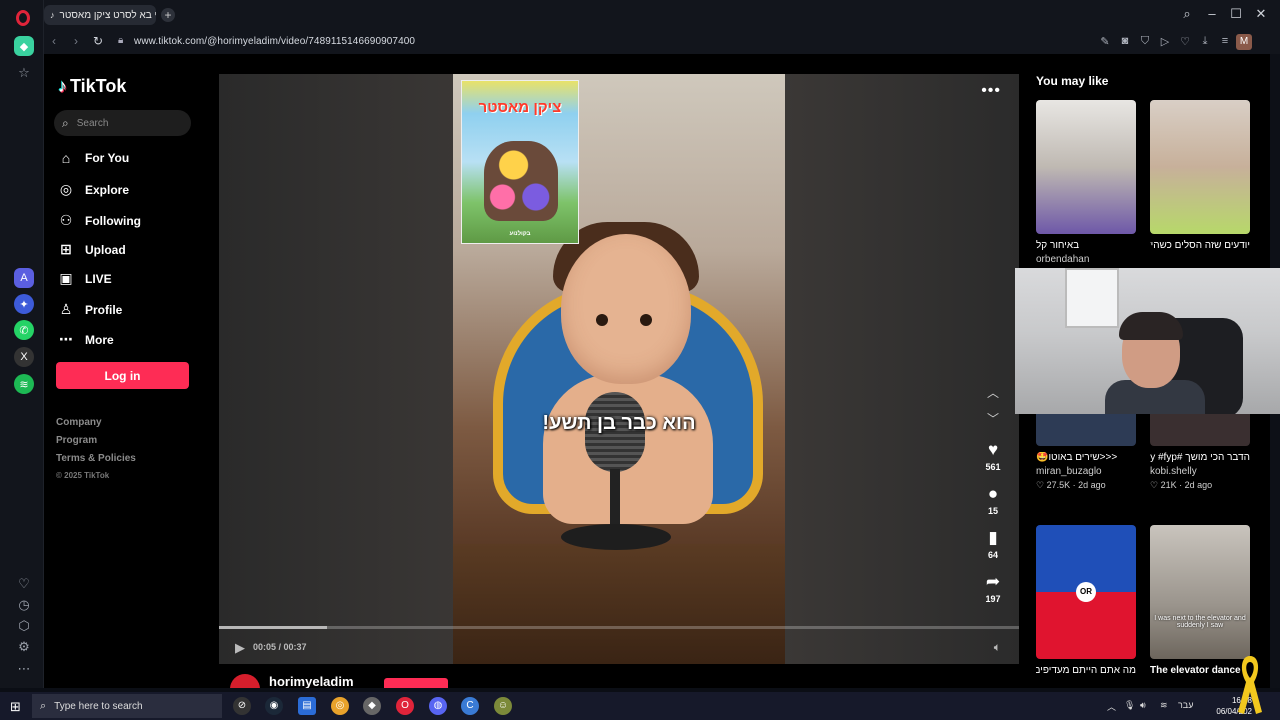 The height and width of the screenshot is (720, 1280). What do you see at coordinates (168, 15) in the screenshot?
I see `new-tab-button: +` at bounding box center [168, 15].